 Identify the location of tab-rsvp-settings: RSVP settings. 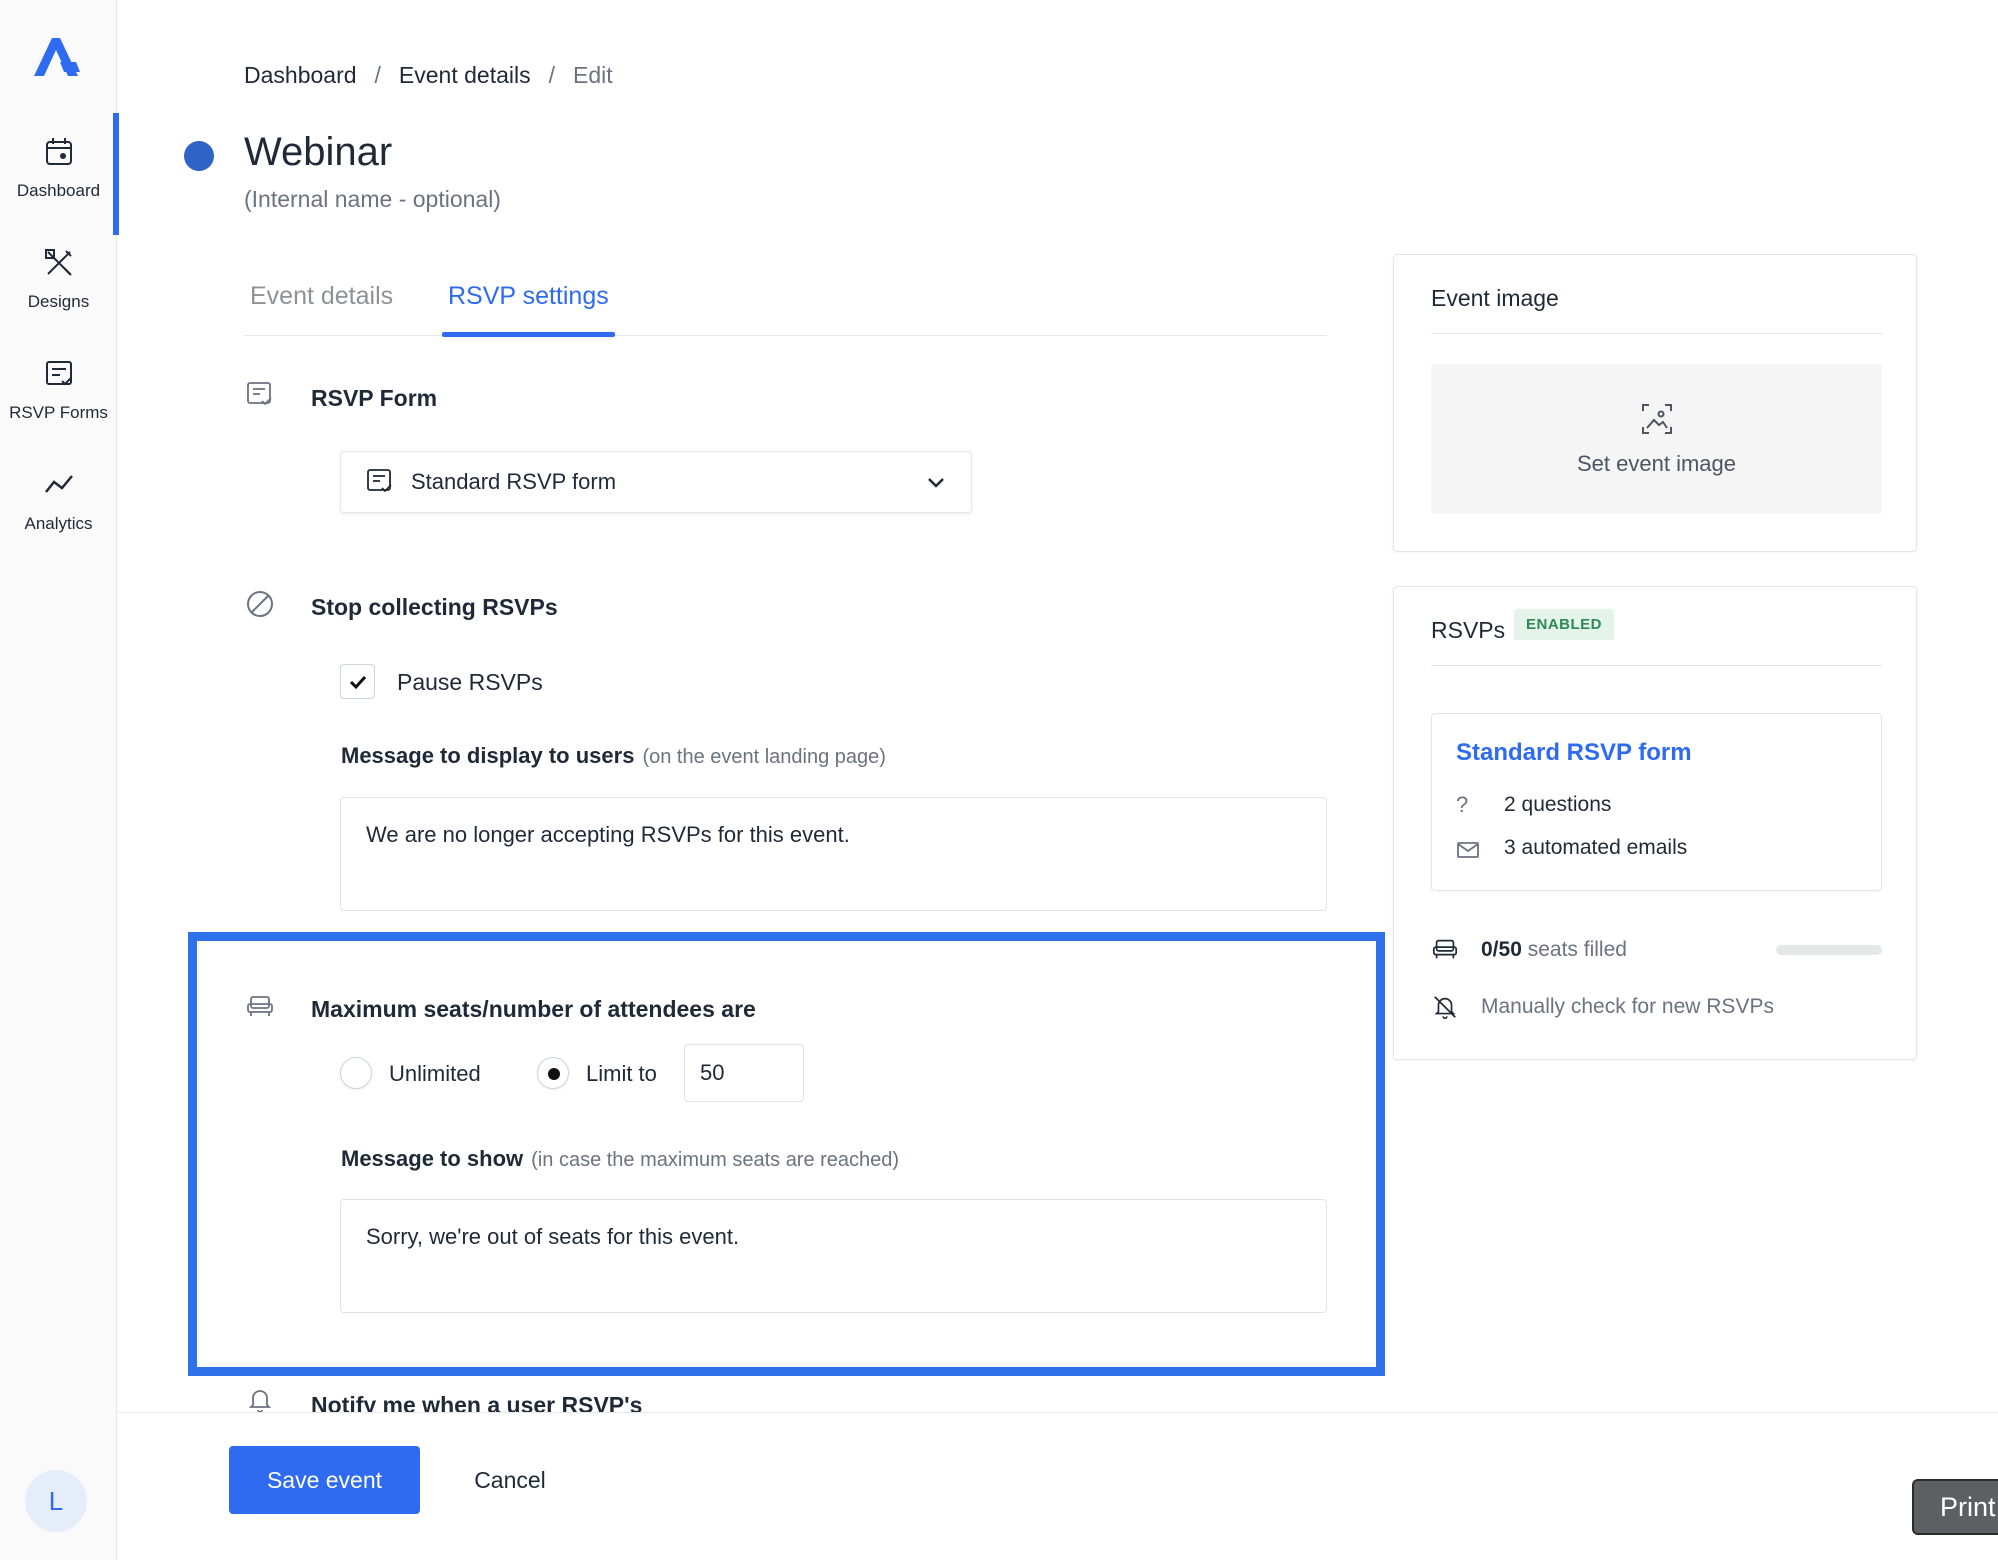
(528, 309).